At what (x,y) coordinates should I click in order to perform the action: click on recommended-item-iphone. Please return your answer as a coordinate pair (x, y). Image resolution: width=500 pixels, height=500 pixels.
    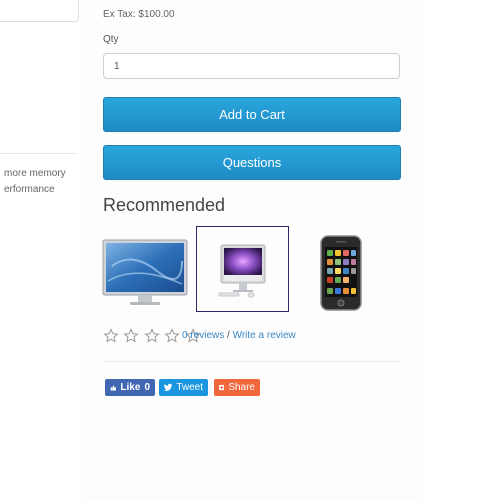
    Looking at the image, I should click on (341, 269).